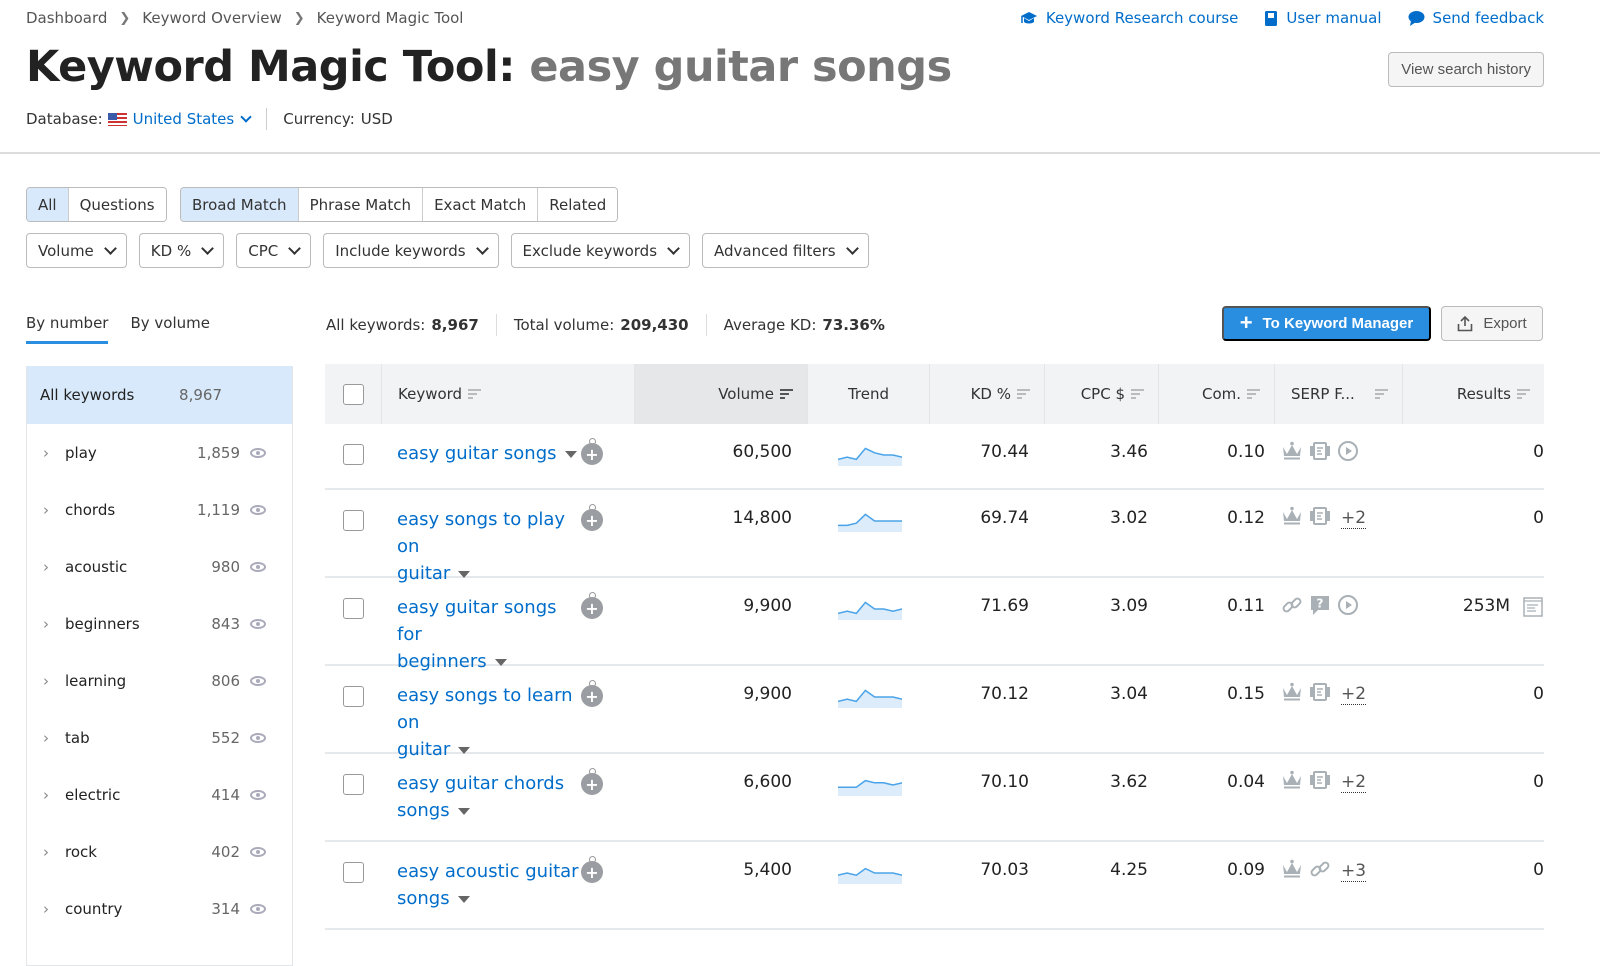  I want to click on column-cpc: CPC $, so click(1101, 394).